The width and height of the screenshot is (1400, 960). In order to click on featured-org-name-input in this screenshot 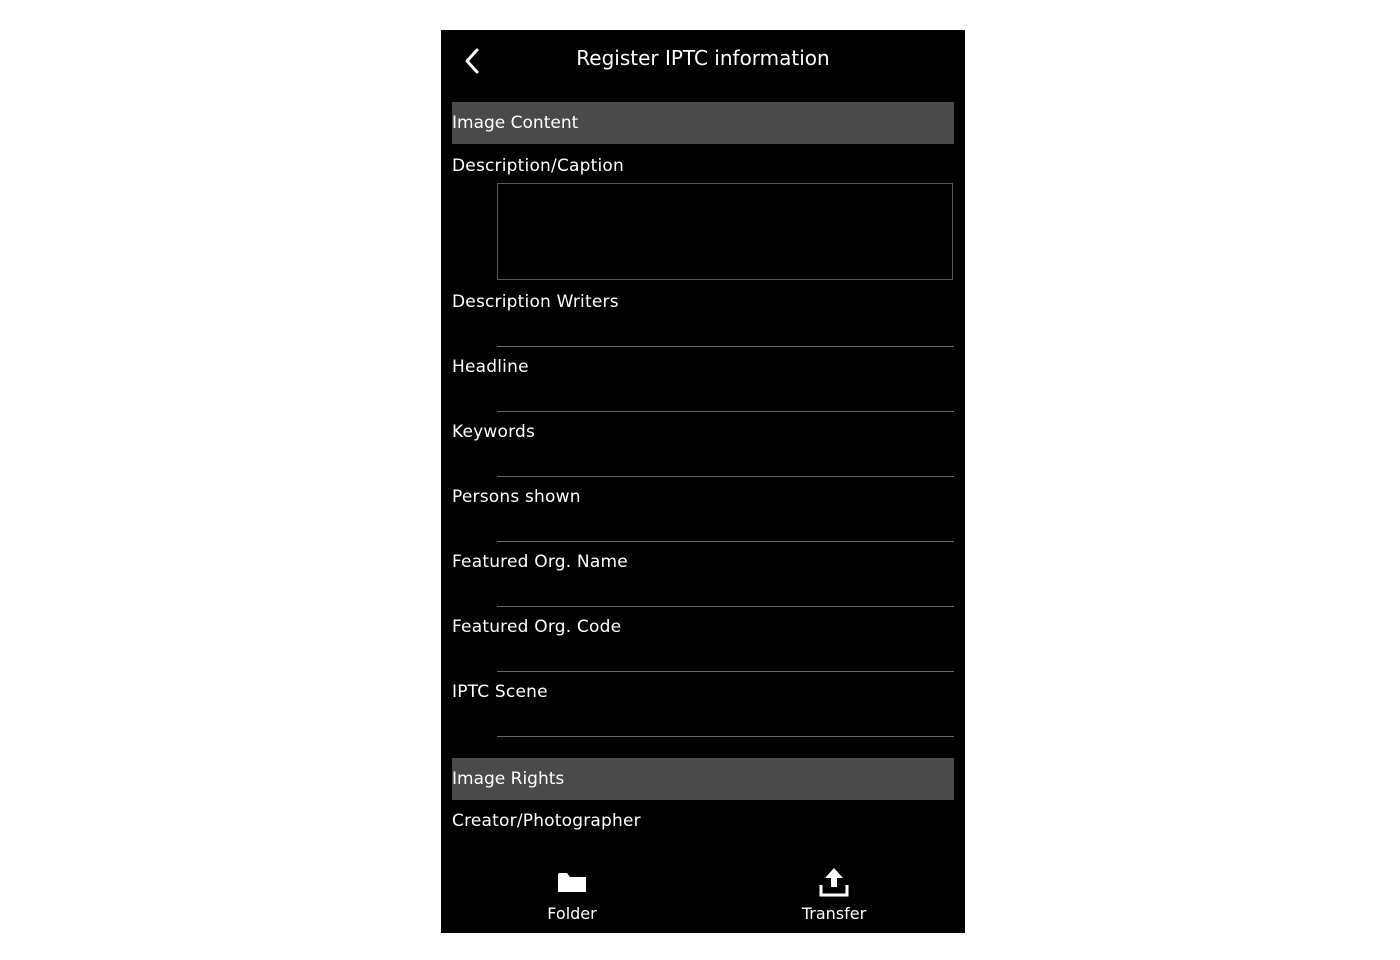, I will do `click(725, 593)`.